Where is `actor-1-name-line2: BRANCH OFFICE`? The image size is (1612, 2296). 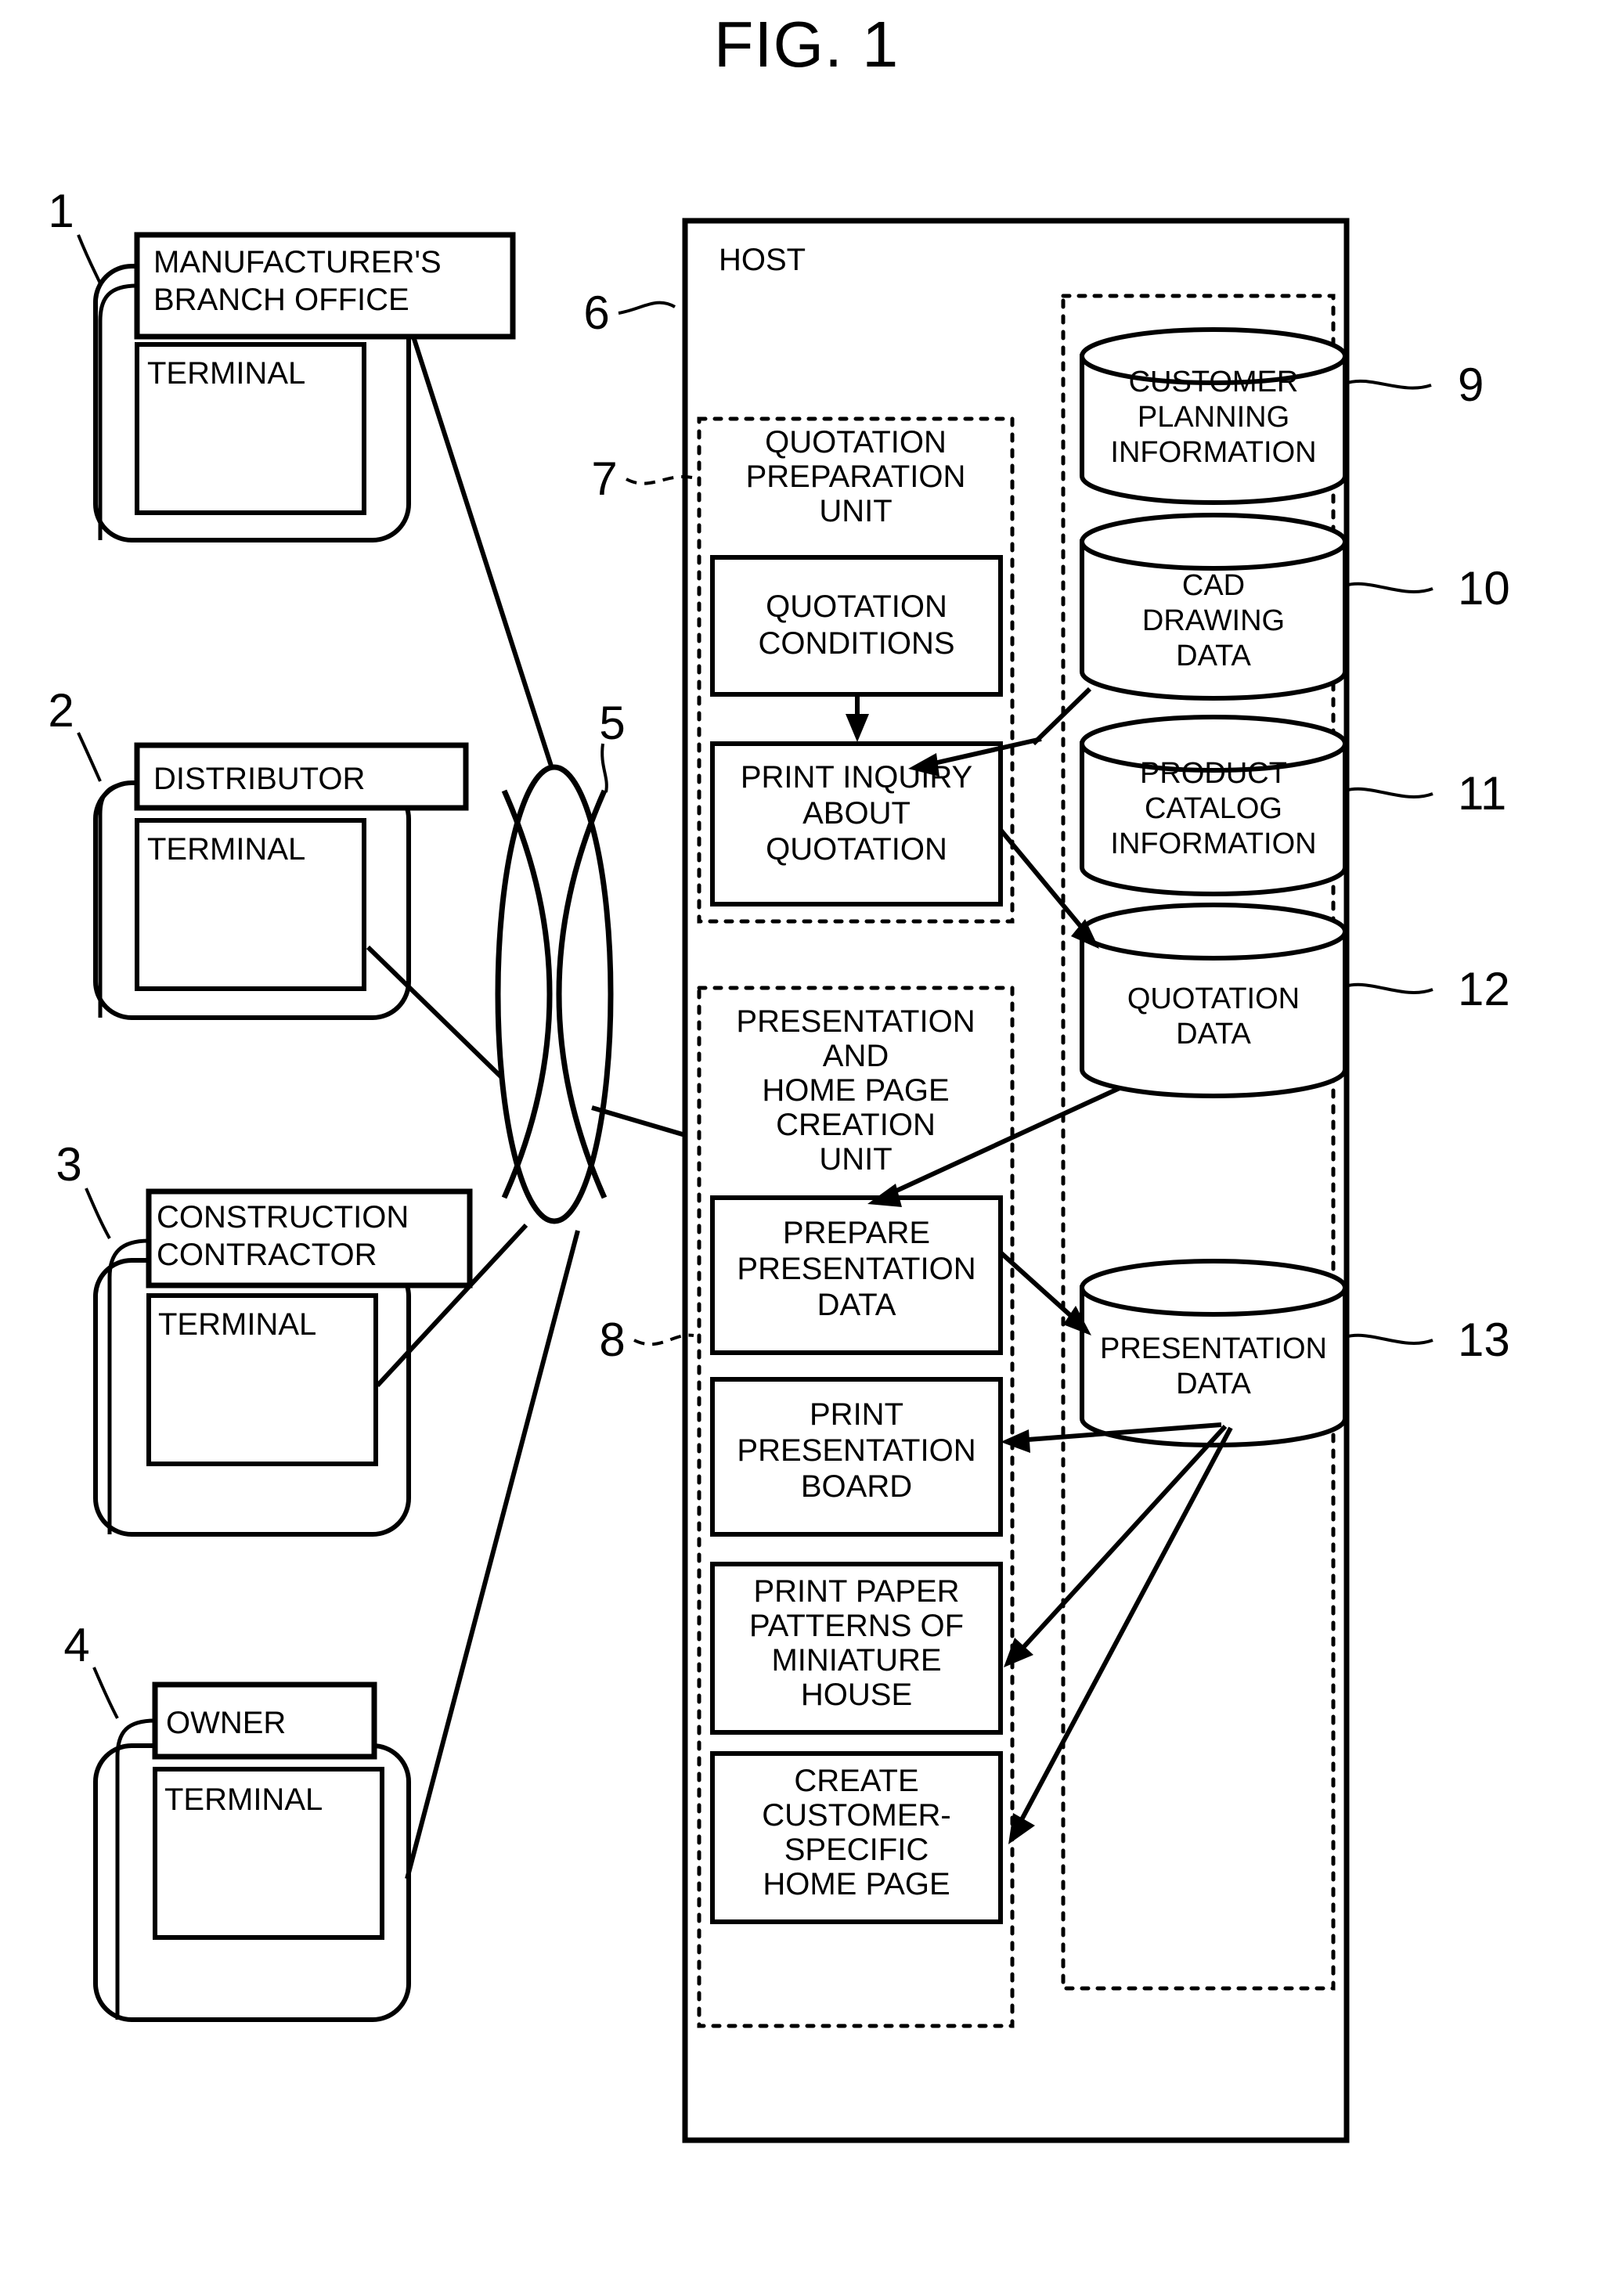
actor-1-name-line2: BRANCH OFFICE is located at coordinates (281, 300).